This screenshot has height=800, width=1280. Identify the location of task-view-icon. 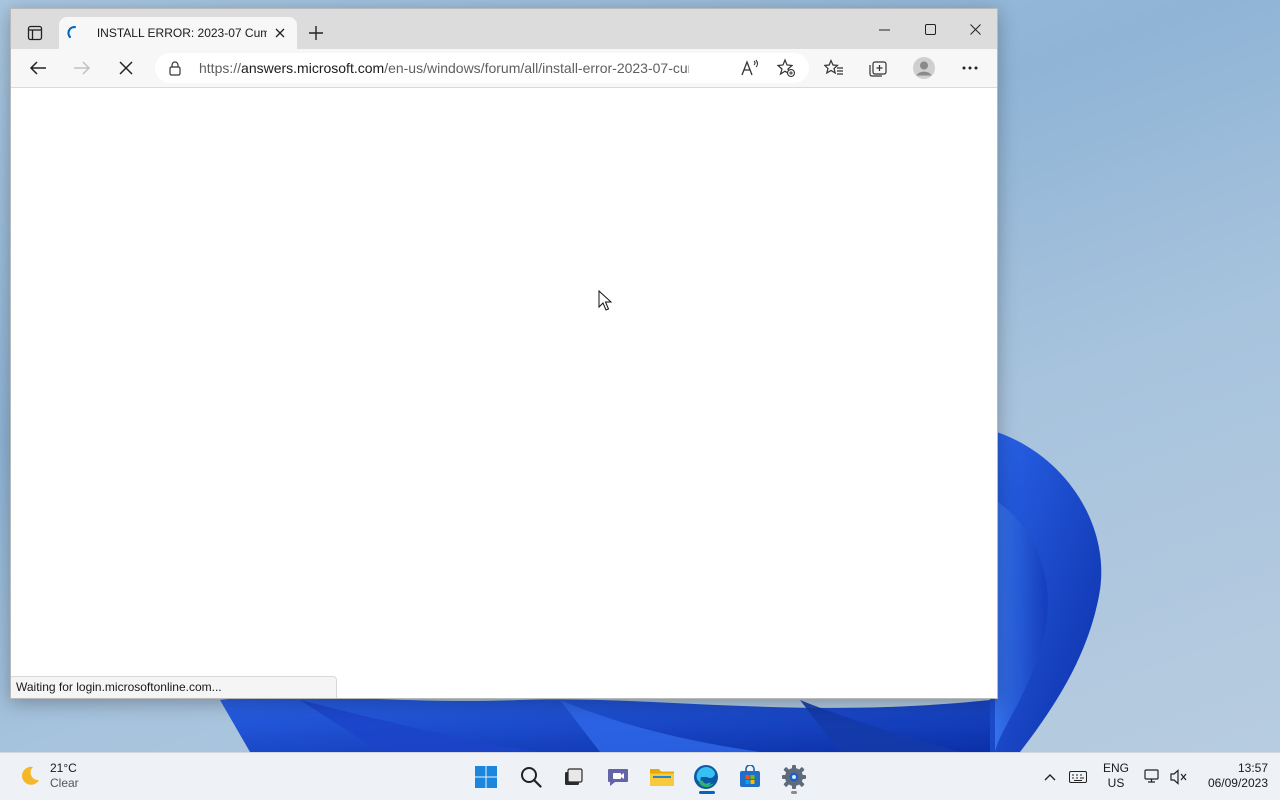
(574, 776).